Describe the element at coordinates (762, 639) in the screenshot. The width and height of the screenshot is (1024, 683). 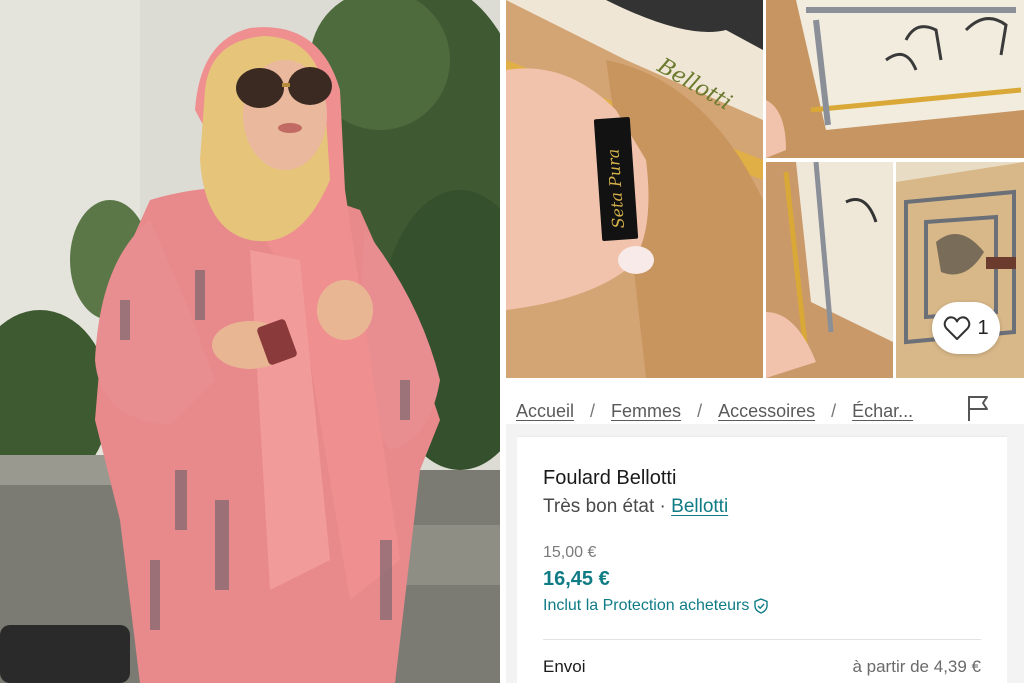
I see `card-divider` at that location.